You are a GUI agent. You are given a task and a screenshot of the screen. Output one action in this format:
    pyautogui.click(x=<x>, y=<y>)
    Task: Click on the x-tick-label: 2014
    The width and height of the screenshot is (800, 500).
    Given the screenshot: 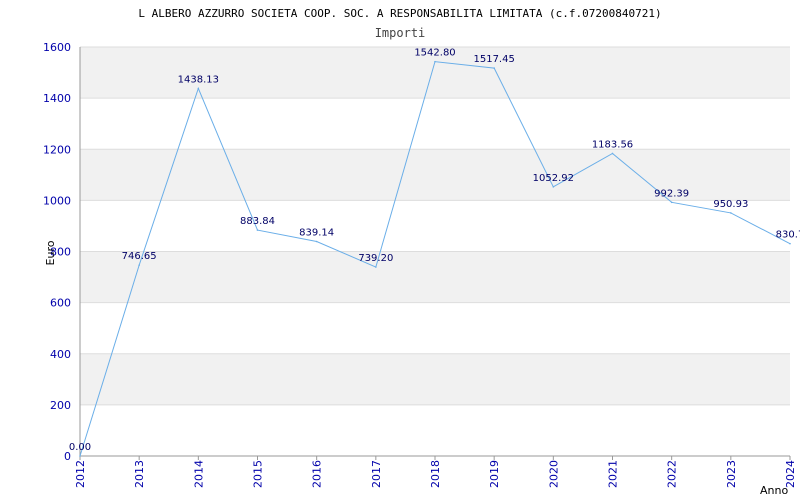 What is the action you would take?
    pyautogui.click(x=198, y=474)
    